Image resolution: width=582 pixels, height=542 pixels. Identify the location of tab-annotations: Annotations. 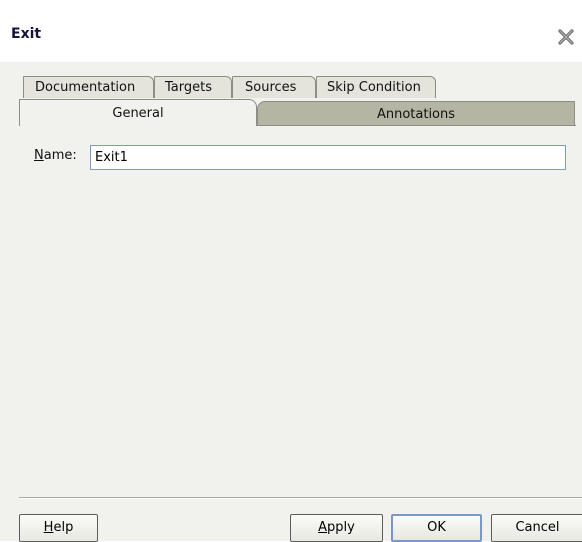
(416, 113).